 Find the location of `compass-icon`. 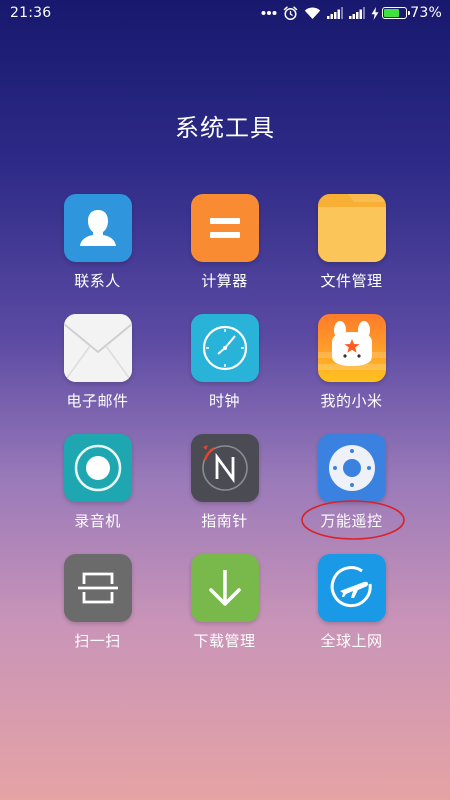

compass-icon is located at coordinates (224, 468).